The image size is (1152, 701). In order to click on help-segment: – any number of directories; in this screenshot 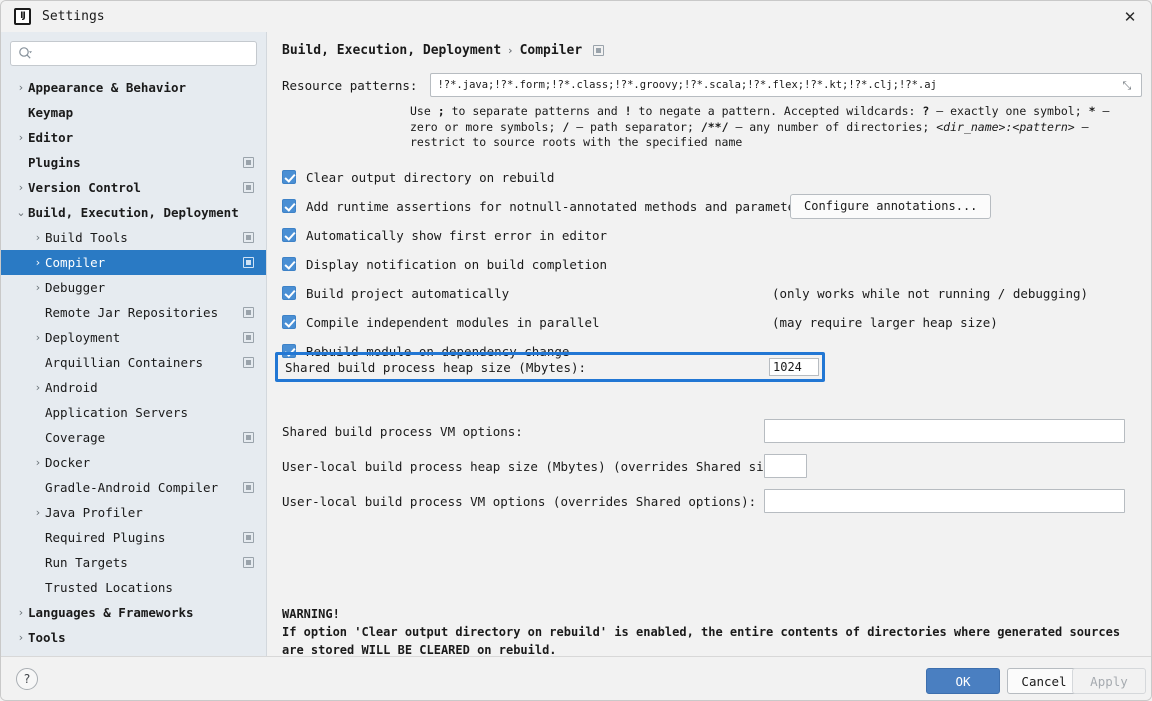, I will do `click(832, 126)`.